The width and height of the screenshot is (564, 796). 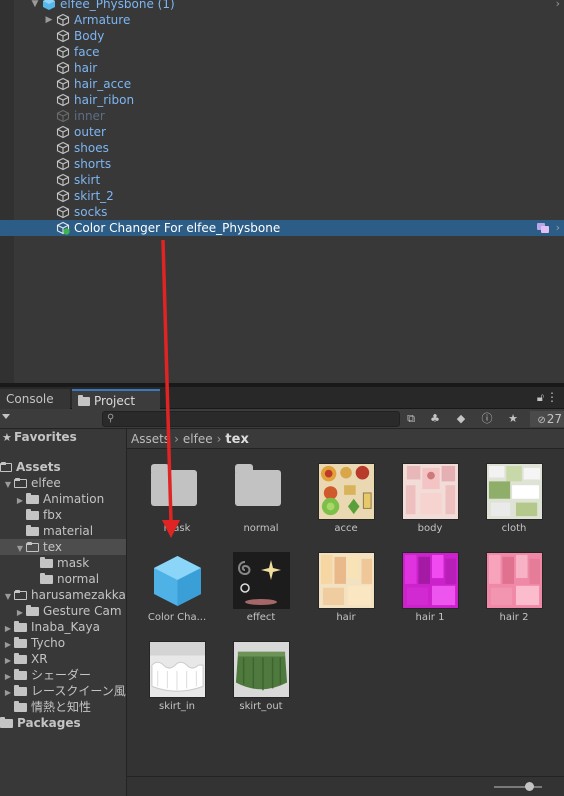 What do you see at coordinates (289, 68) in the screenshot?
I see `hierarchy-item-hair: hair` at bounding box center [289, 68].